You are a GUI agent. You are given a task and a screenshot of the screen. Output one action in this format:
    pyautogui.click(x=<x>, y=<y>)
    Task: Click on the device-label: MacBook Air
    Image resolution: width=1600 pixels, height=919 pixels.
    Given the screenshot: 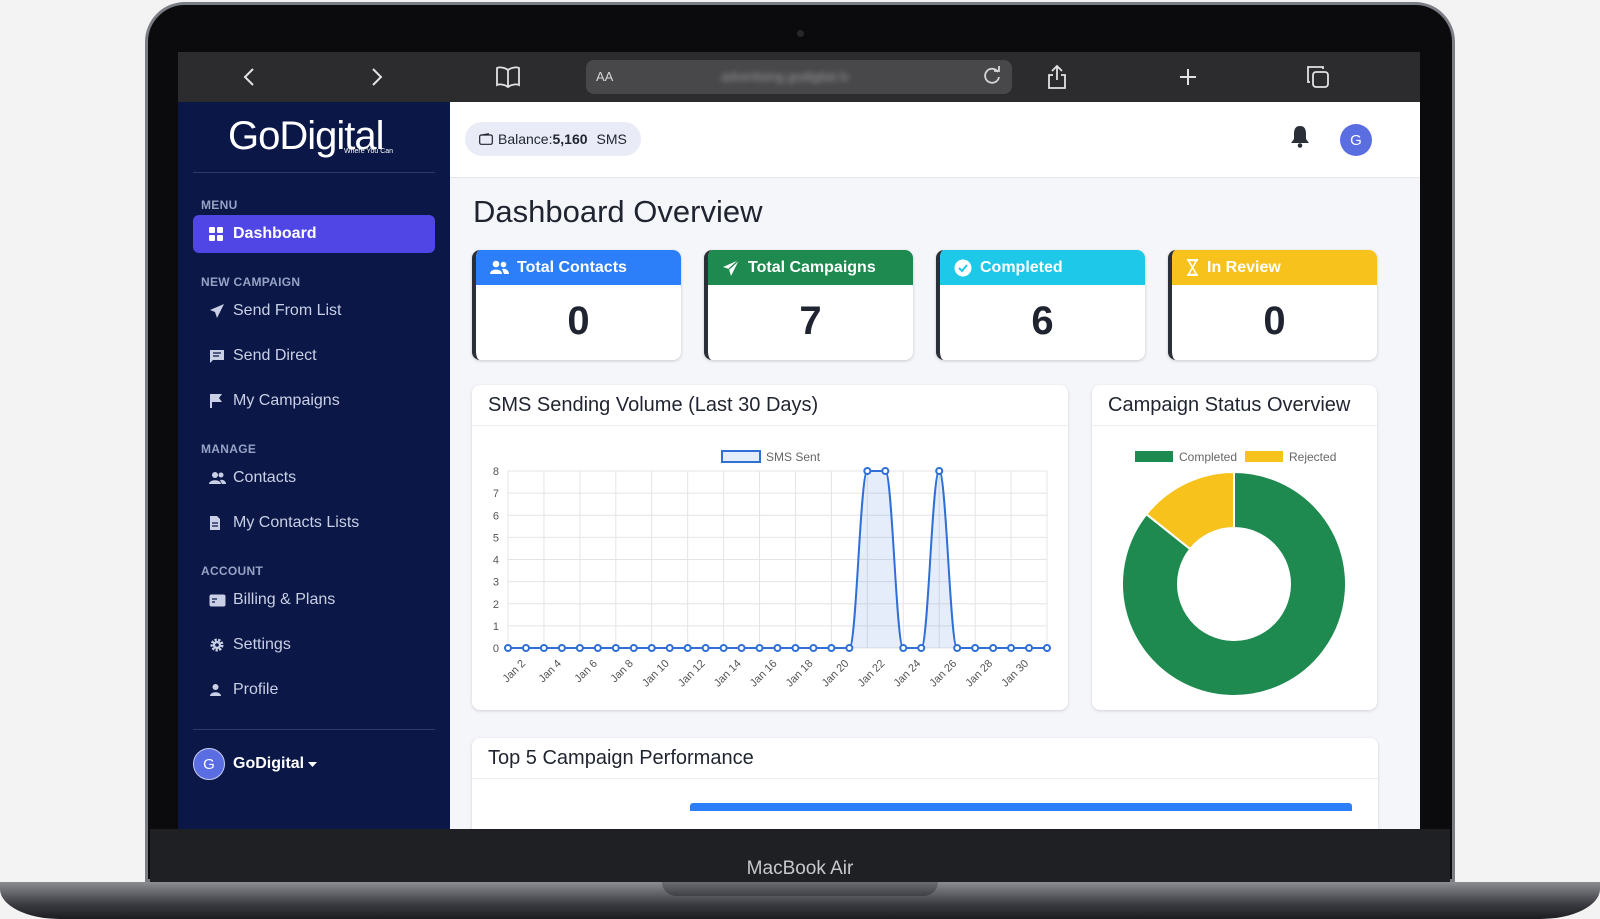 What is the action you would take?
    pyautogui.click(x=800, y=868)
    